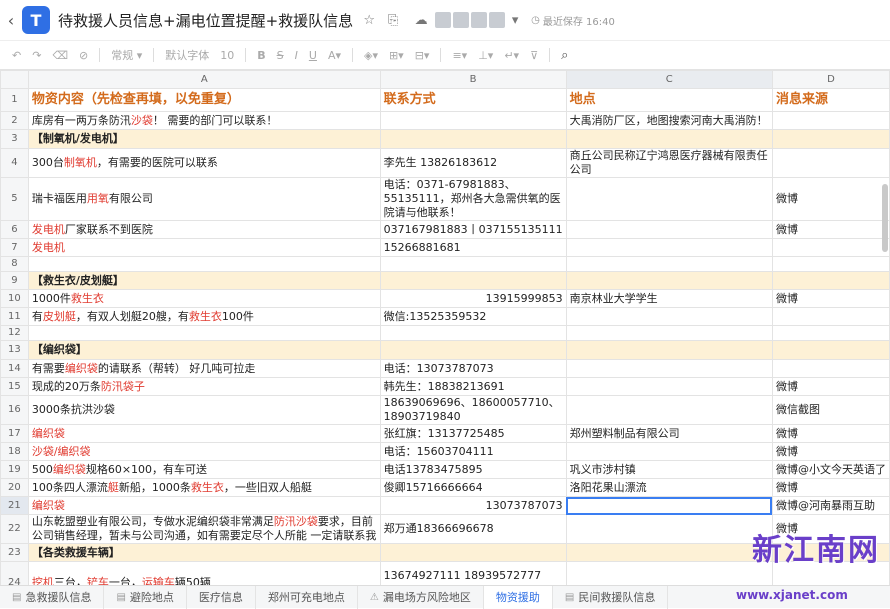  What do you see at coordinates (204, 79) in the screenshot?
I see `column-header: A` at bounding box center [204, 79].